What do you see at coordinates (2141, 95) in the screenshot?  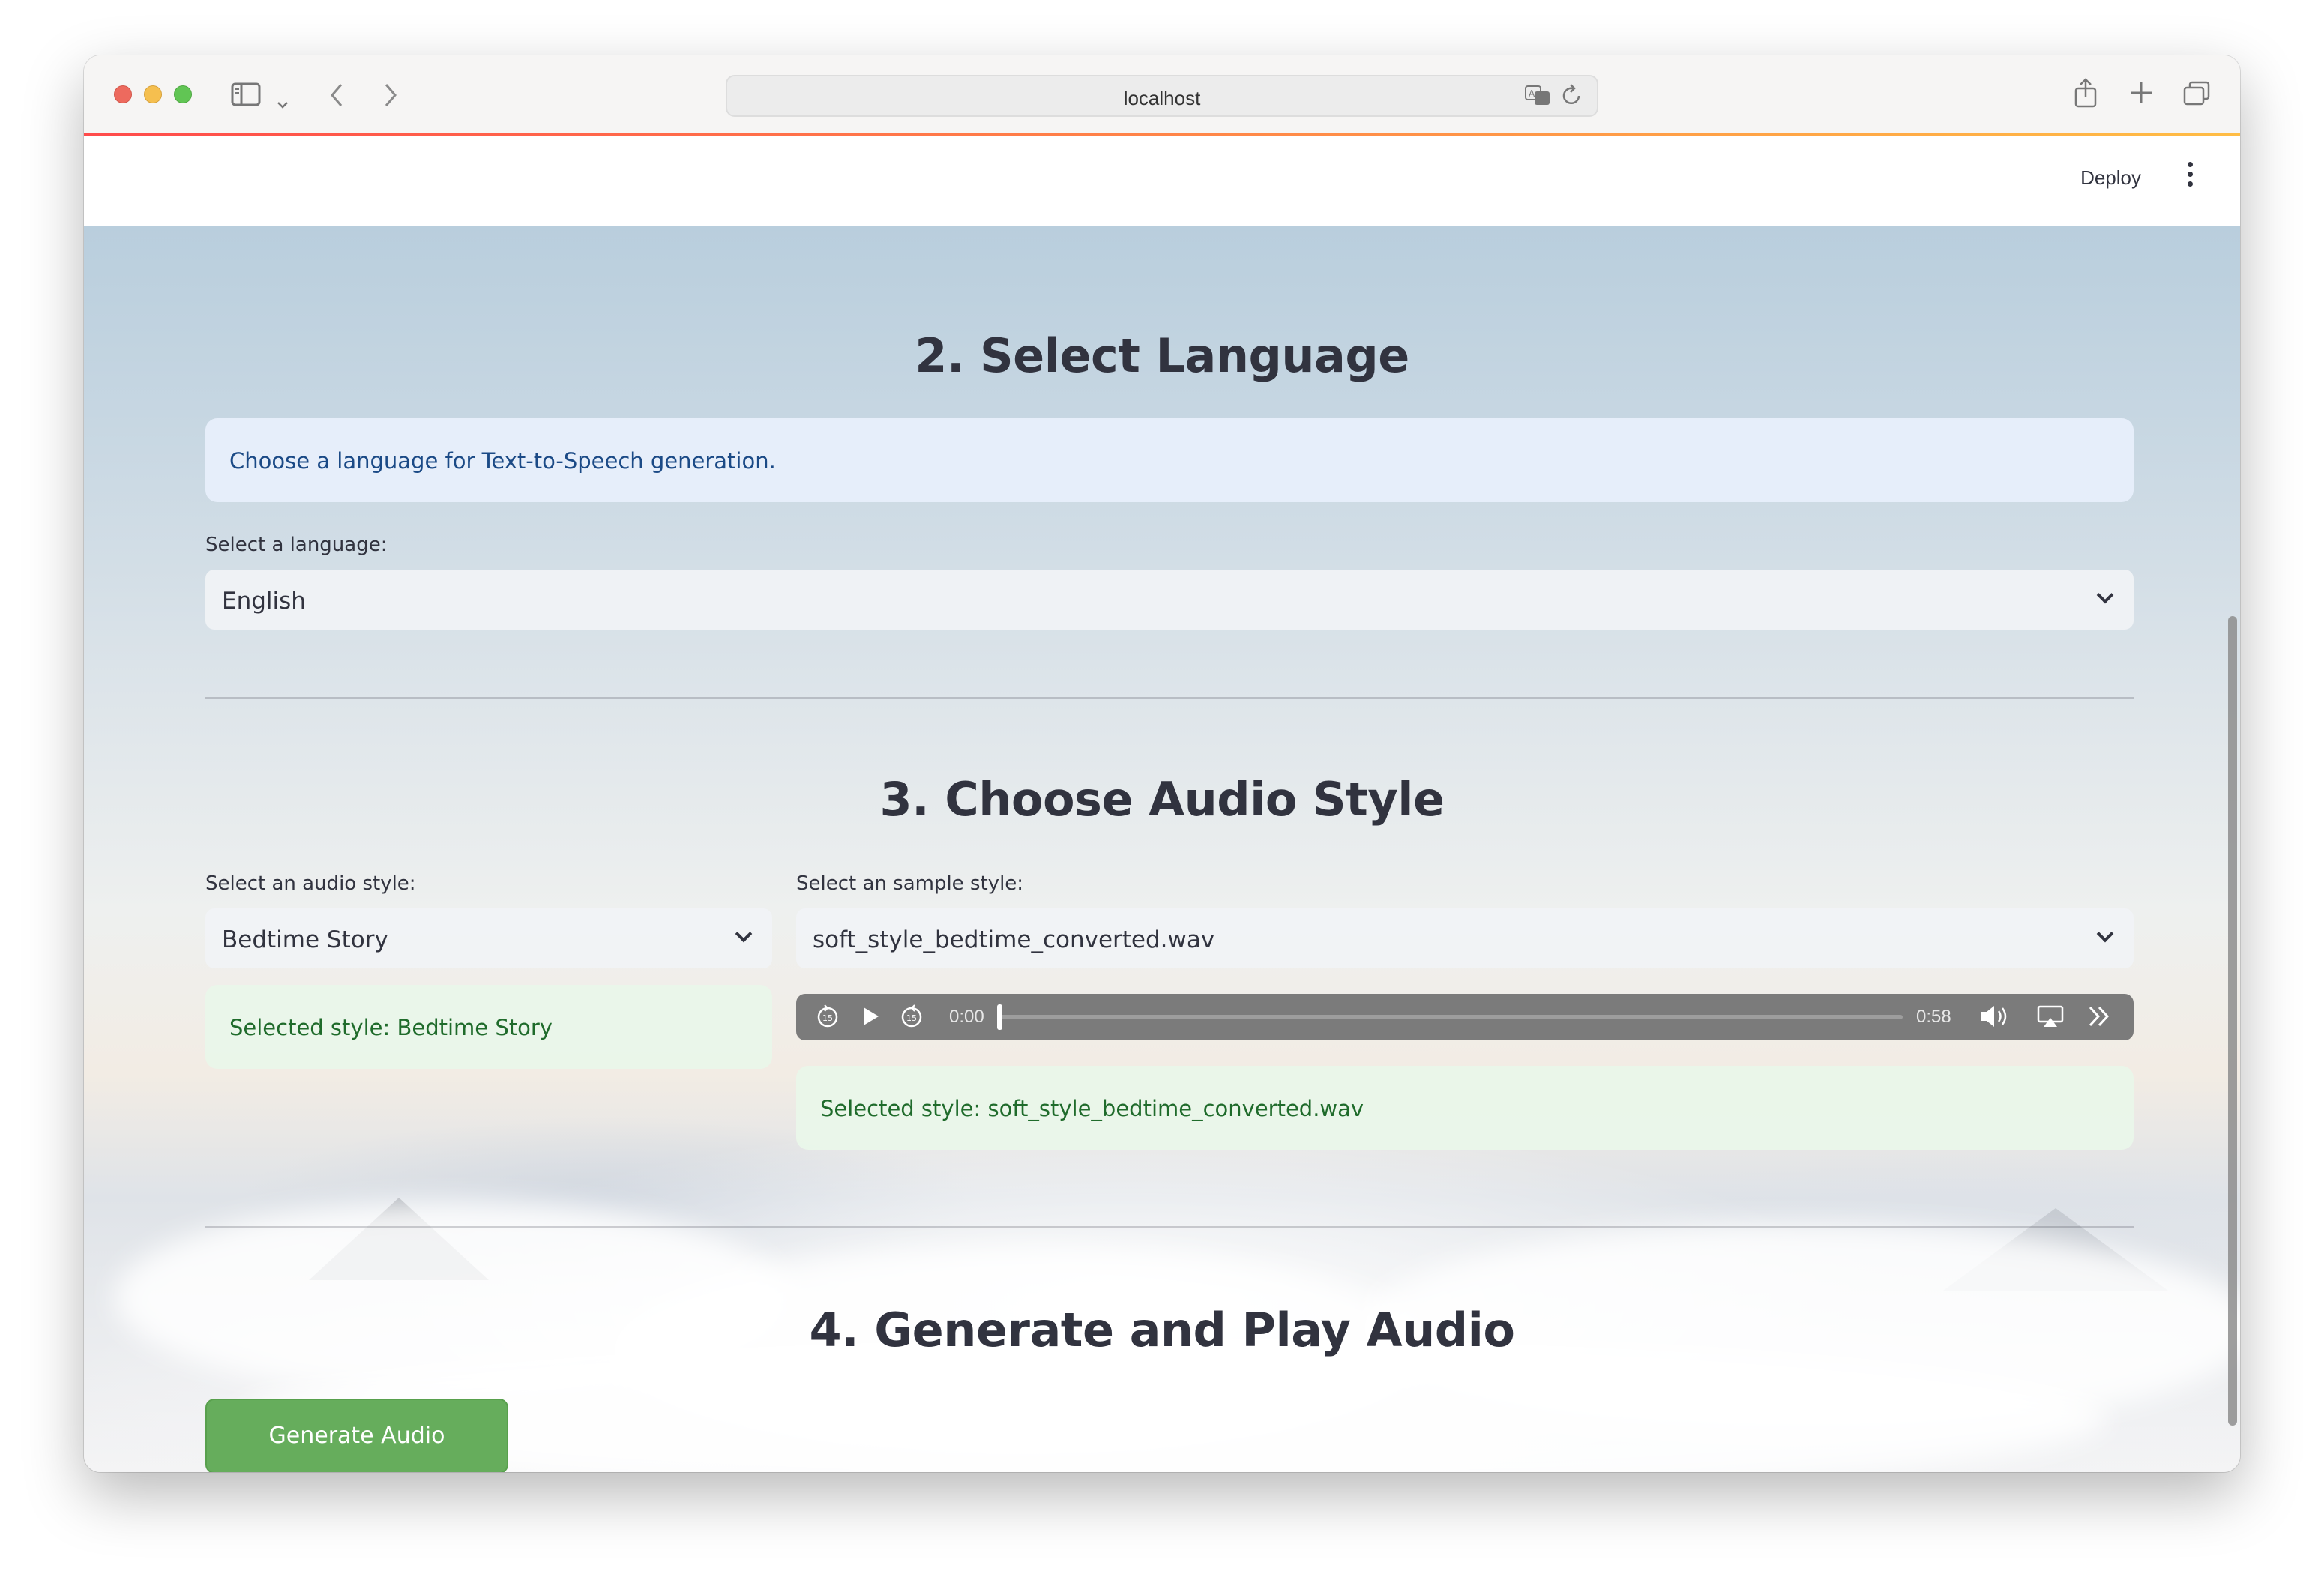 I see `new-tab-icon` at bounding box center [2141, 95].